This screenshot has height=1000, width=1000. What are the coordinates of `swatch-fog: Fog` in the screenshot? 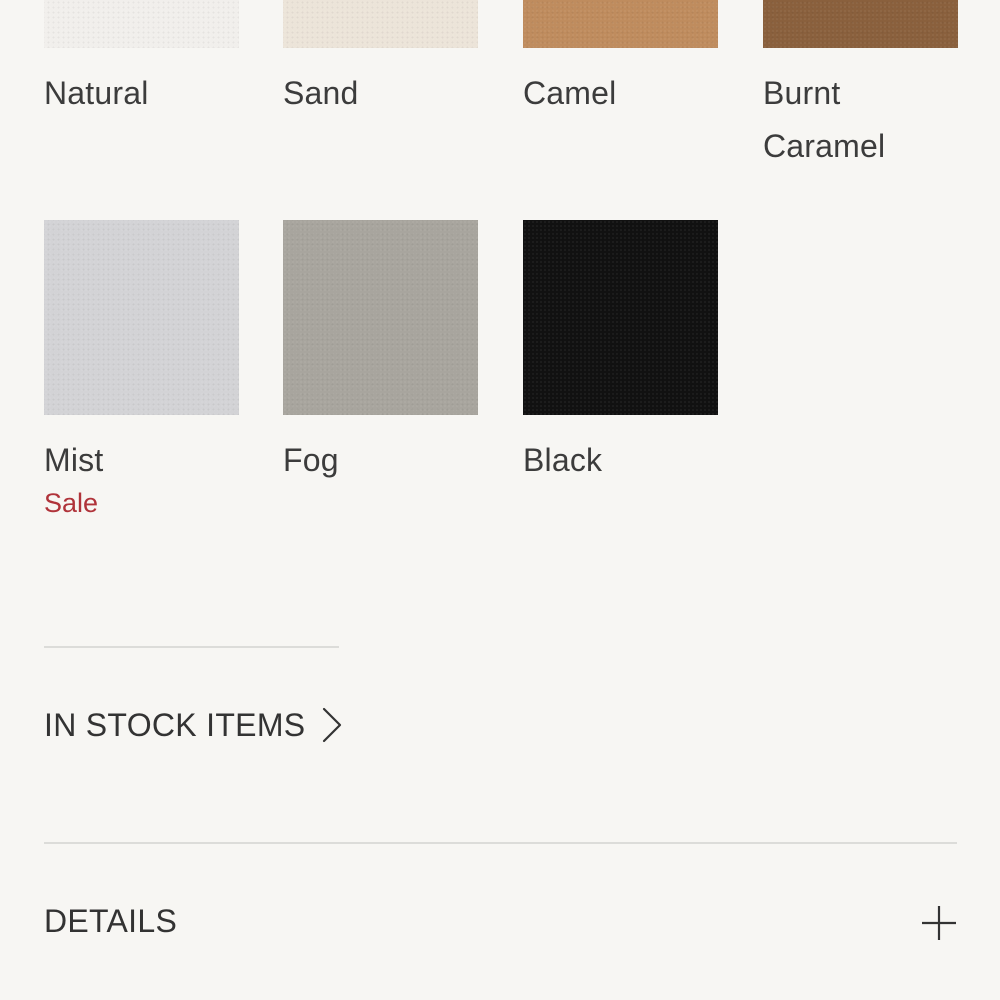 It's located at (380, 353).